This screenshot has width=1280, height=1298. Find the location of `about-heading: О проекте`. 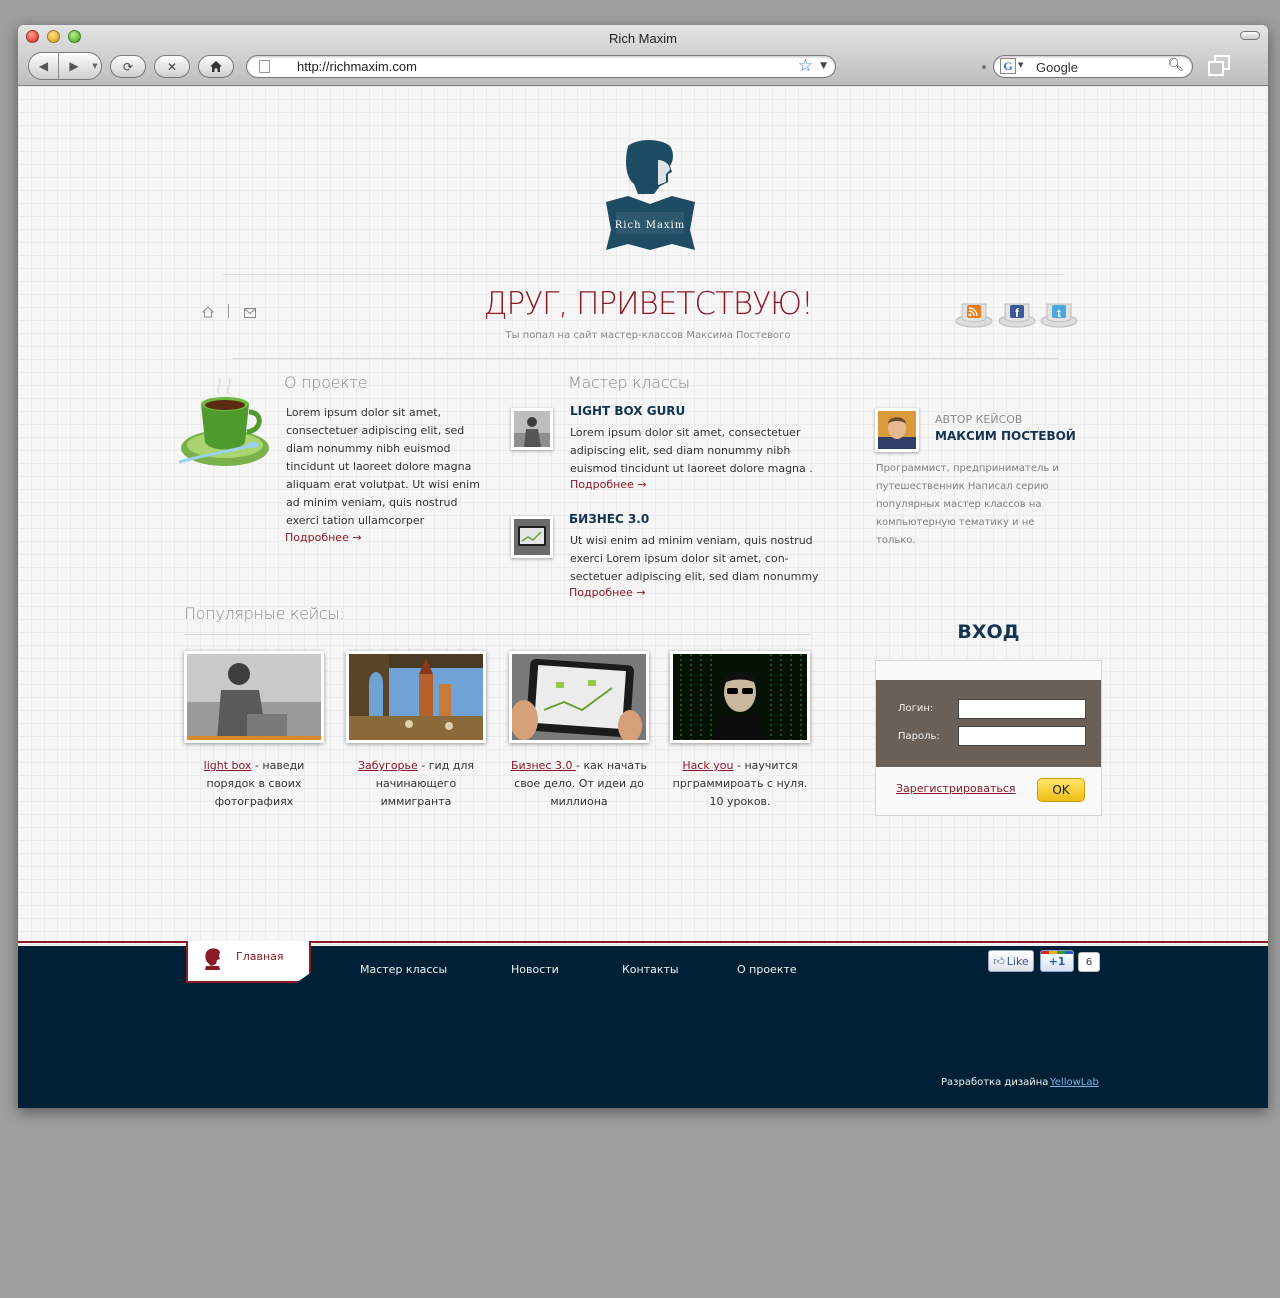

about-heading: О проекте is located at coordinates (326, 382).